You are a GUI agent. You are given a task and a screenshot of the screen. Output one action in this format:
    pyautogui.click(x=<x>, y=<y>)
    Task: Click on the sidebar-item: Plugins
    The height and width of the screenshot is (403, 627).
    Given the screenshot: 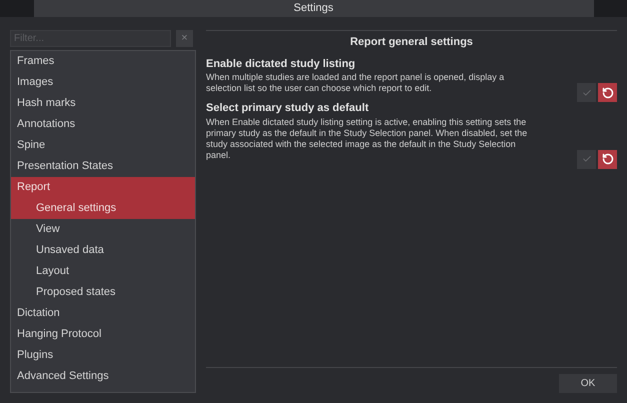 What is the action you would take?
    pyautogui.click(x=103, y=355)
    